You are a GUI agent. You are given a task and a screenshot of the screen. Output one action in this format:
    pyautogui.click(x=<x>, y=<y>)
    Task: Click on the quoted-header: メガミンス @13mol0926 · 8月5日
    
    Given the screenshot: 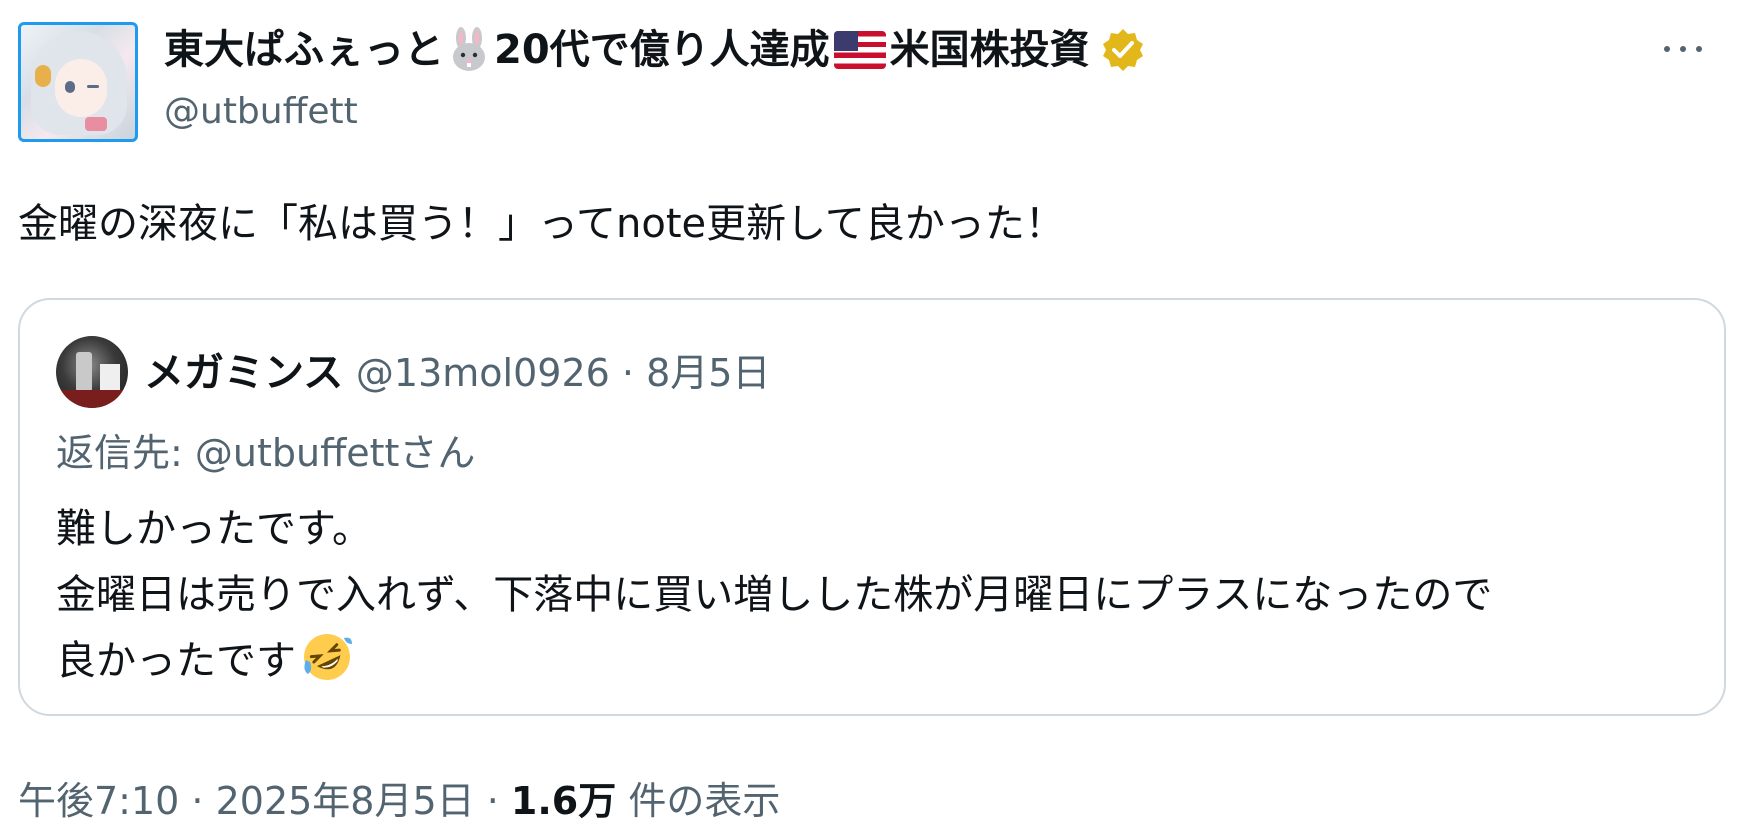 What is the action you would take?
    pyautogui.click(x=457, y=373)
    